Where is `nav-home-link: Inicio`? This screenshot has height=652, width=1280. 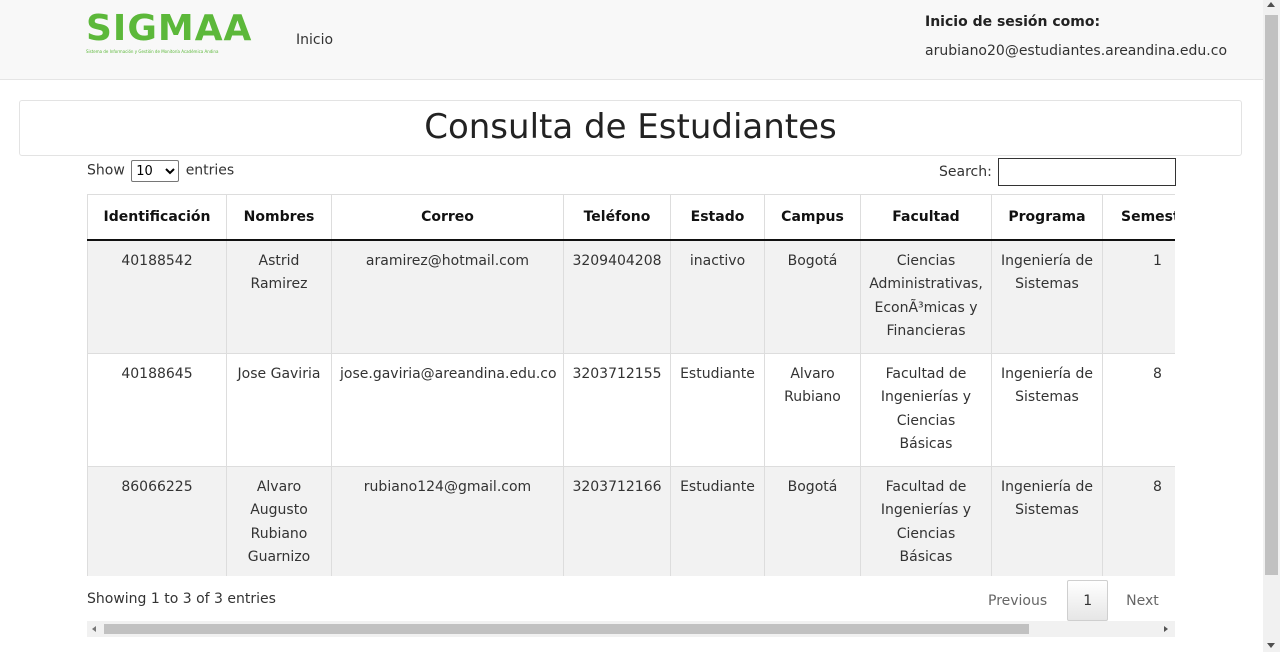
nav-home-link: Inicio is located at coordinates (314, 40).